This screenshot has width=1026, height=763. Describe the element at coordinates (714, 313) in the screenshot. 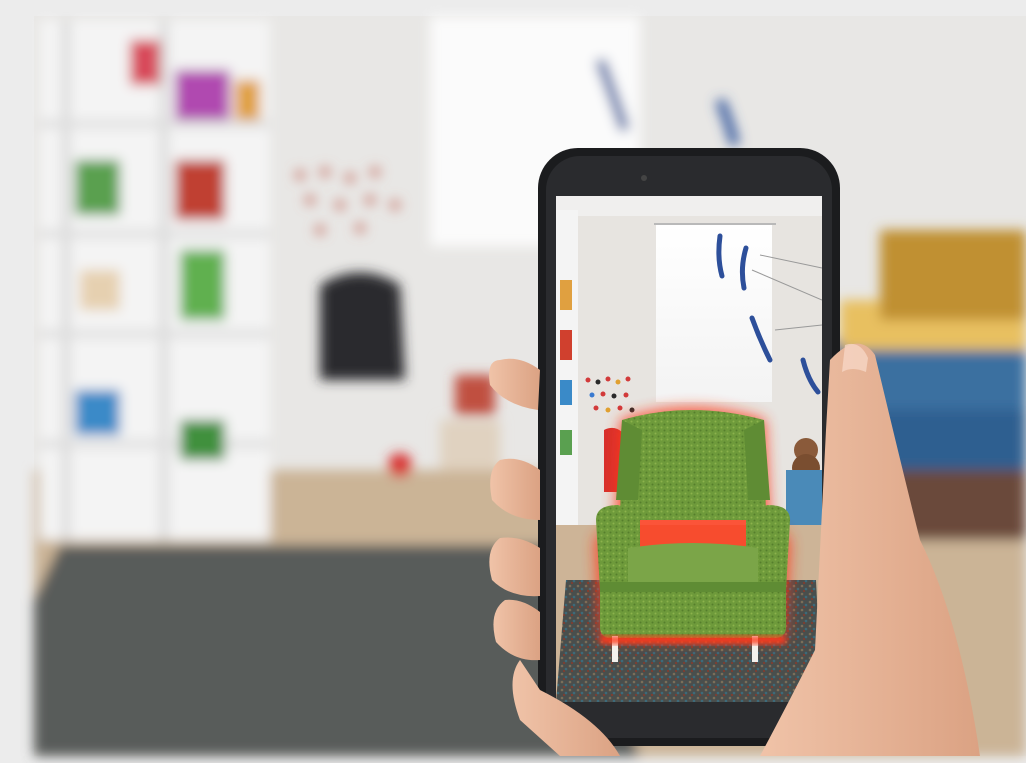

I see `window` at that location.